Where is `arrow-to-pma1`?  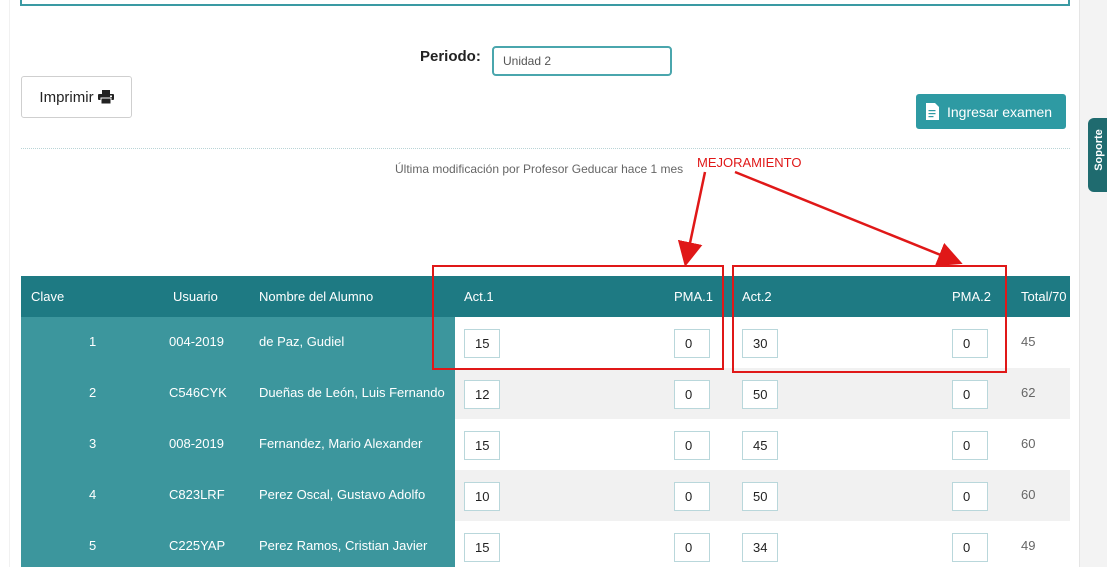 arrow-to-pma1 is located at coordinates (692, 219).